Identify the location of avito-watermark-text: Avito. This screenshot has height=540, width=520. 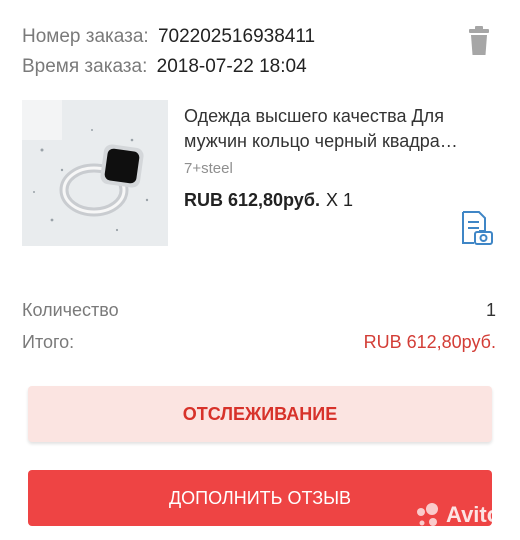
(473, 514).